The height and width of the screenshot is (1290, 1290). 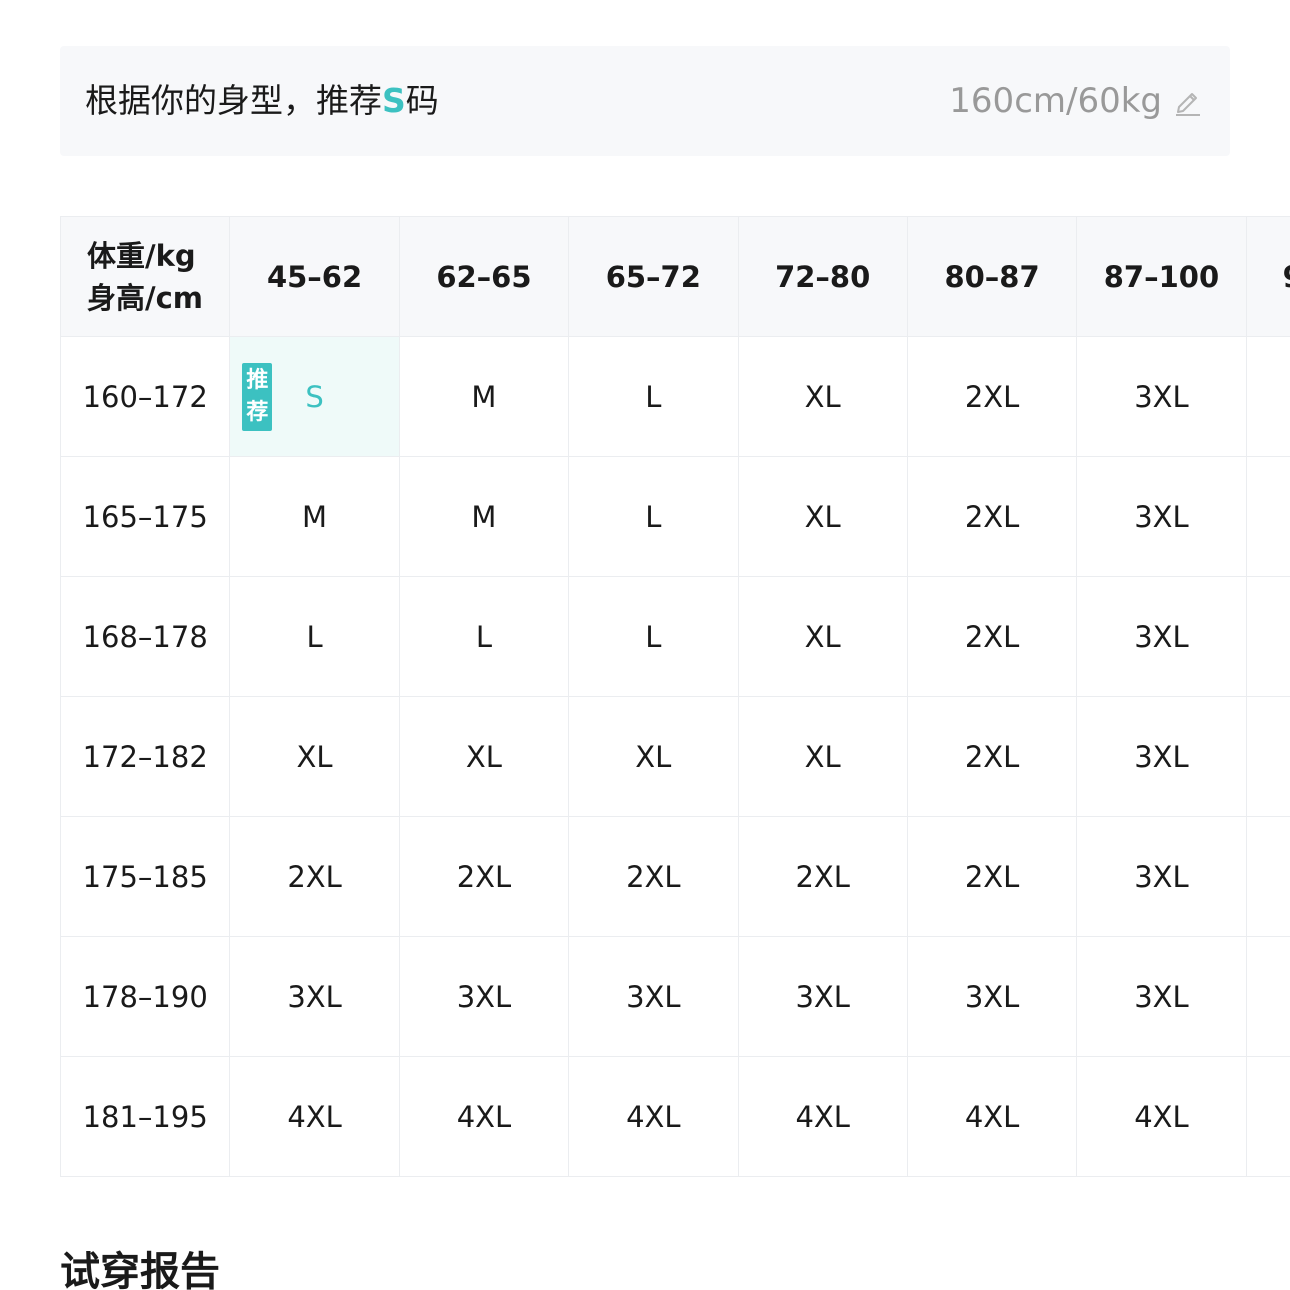 I want to click on table-row: 168–178 L L L XL 2XL 3XL, so click(x=675, y=636).